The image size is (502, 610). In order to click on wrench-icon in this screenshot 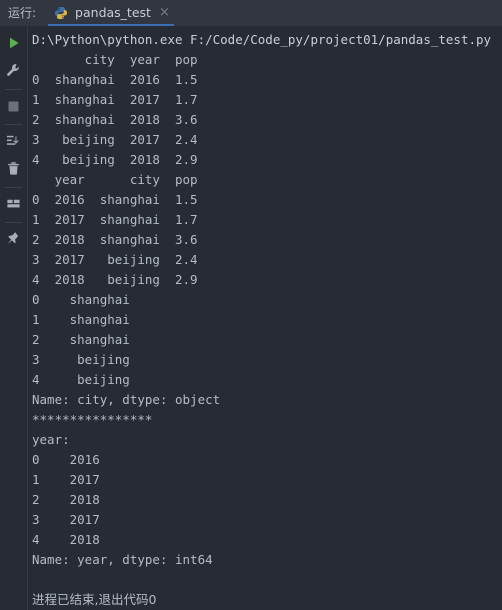, I will do `click(13, 72)`.